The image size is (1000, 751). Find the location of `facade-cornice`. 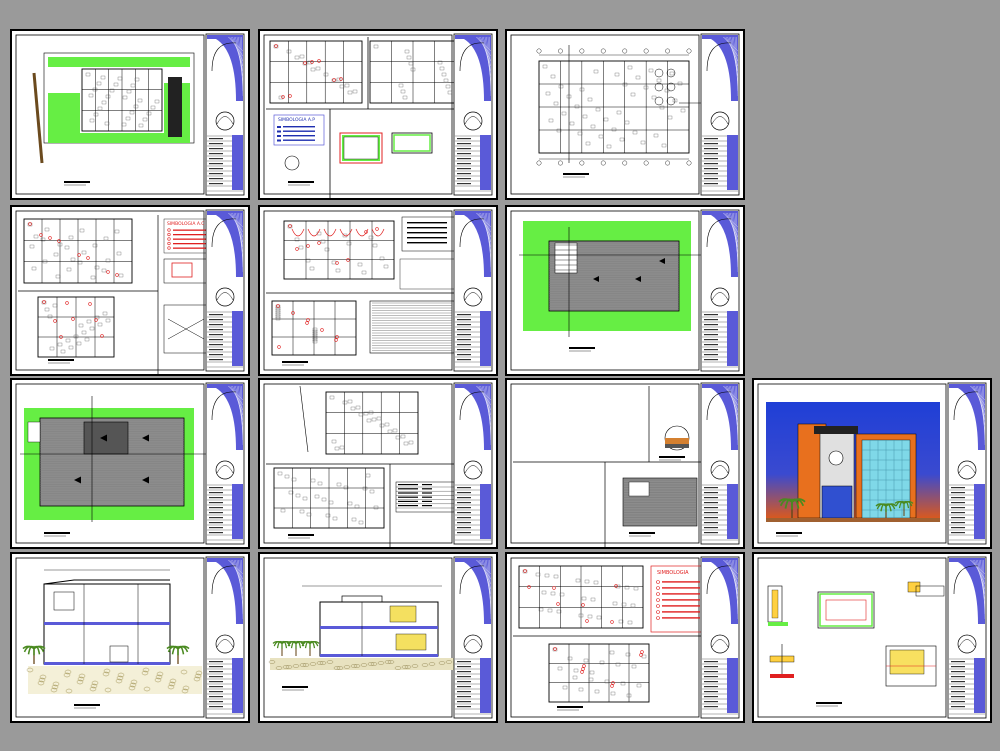

facade-cornice is located at coordinates (836, 430).